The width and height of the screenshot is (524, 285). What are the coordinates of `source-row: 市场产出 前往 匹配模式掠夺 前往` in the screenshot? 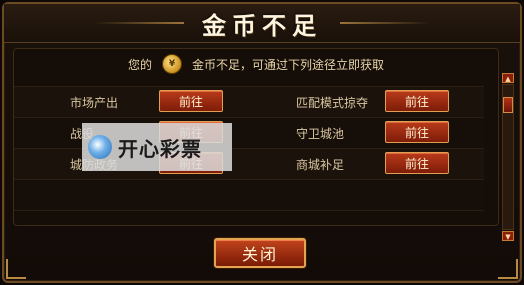 It's located at (249, 101).